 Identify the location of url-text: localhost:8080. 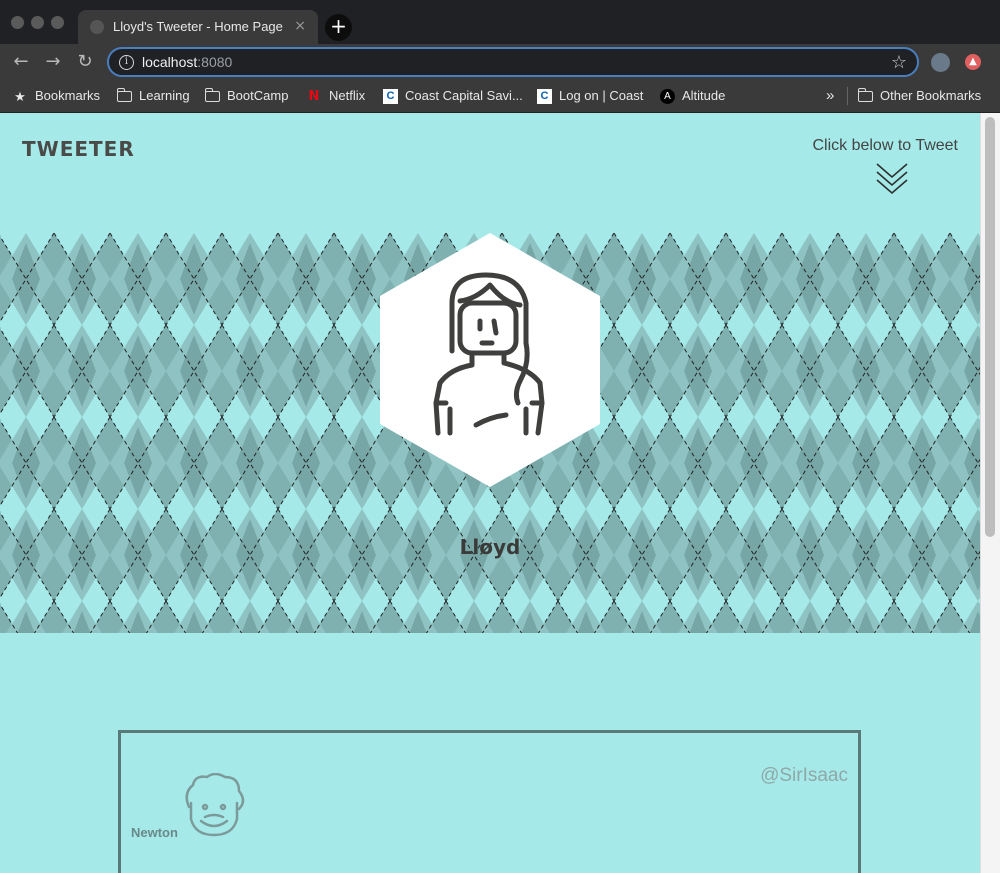
(187, 62).